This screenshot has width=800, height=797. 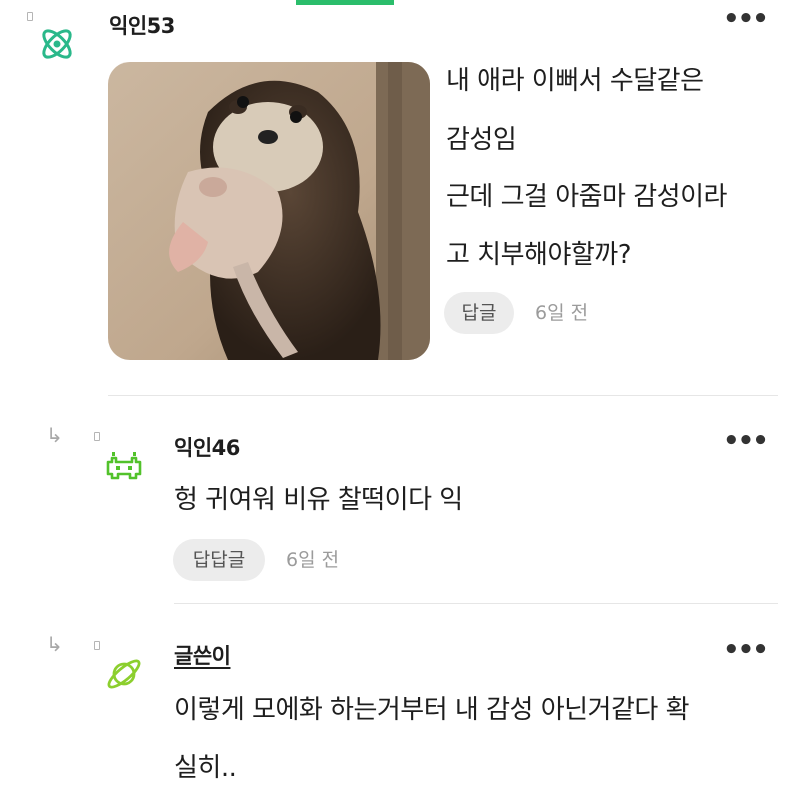 What do you see at coordinates (207, 447) in the screenshot?
I see `comment-nickname: 익인46` at bounding box center [207, 447].